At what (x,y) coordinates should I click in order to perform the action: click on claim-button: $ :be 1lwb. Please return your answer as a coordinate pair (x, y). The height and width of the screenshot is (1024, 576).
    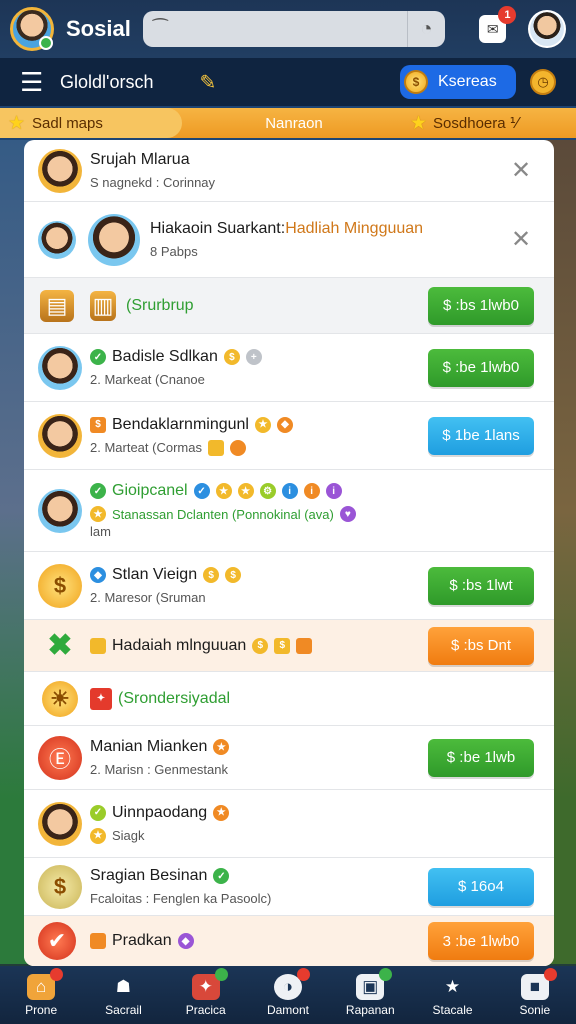
    Looking at the image, I should click on (481, 757).